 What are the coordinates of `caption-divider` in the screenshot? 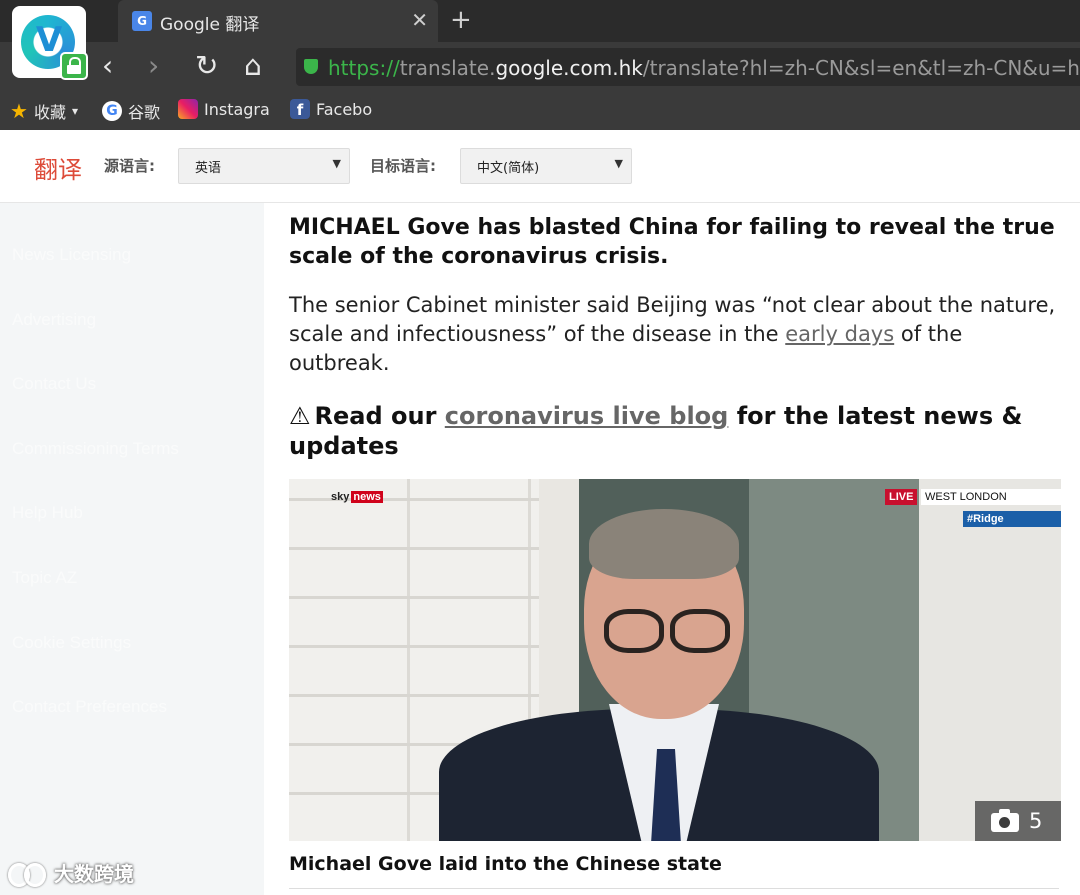 It's located at (674, 888).